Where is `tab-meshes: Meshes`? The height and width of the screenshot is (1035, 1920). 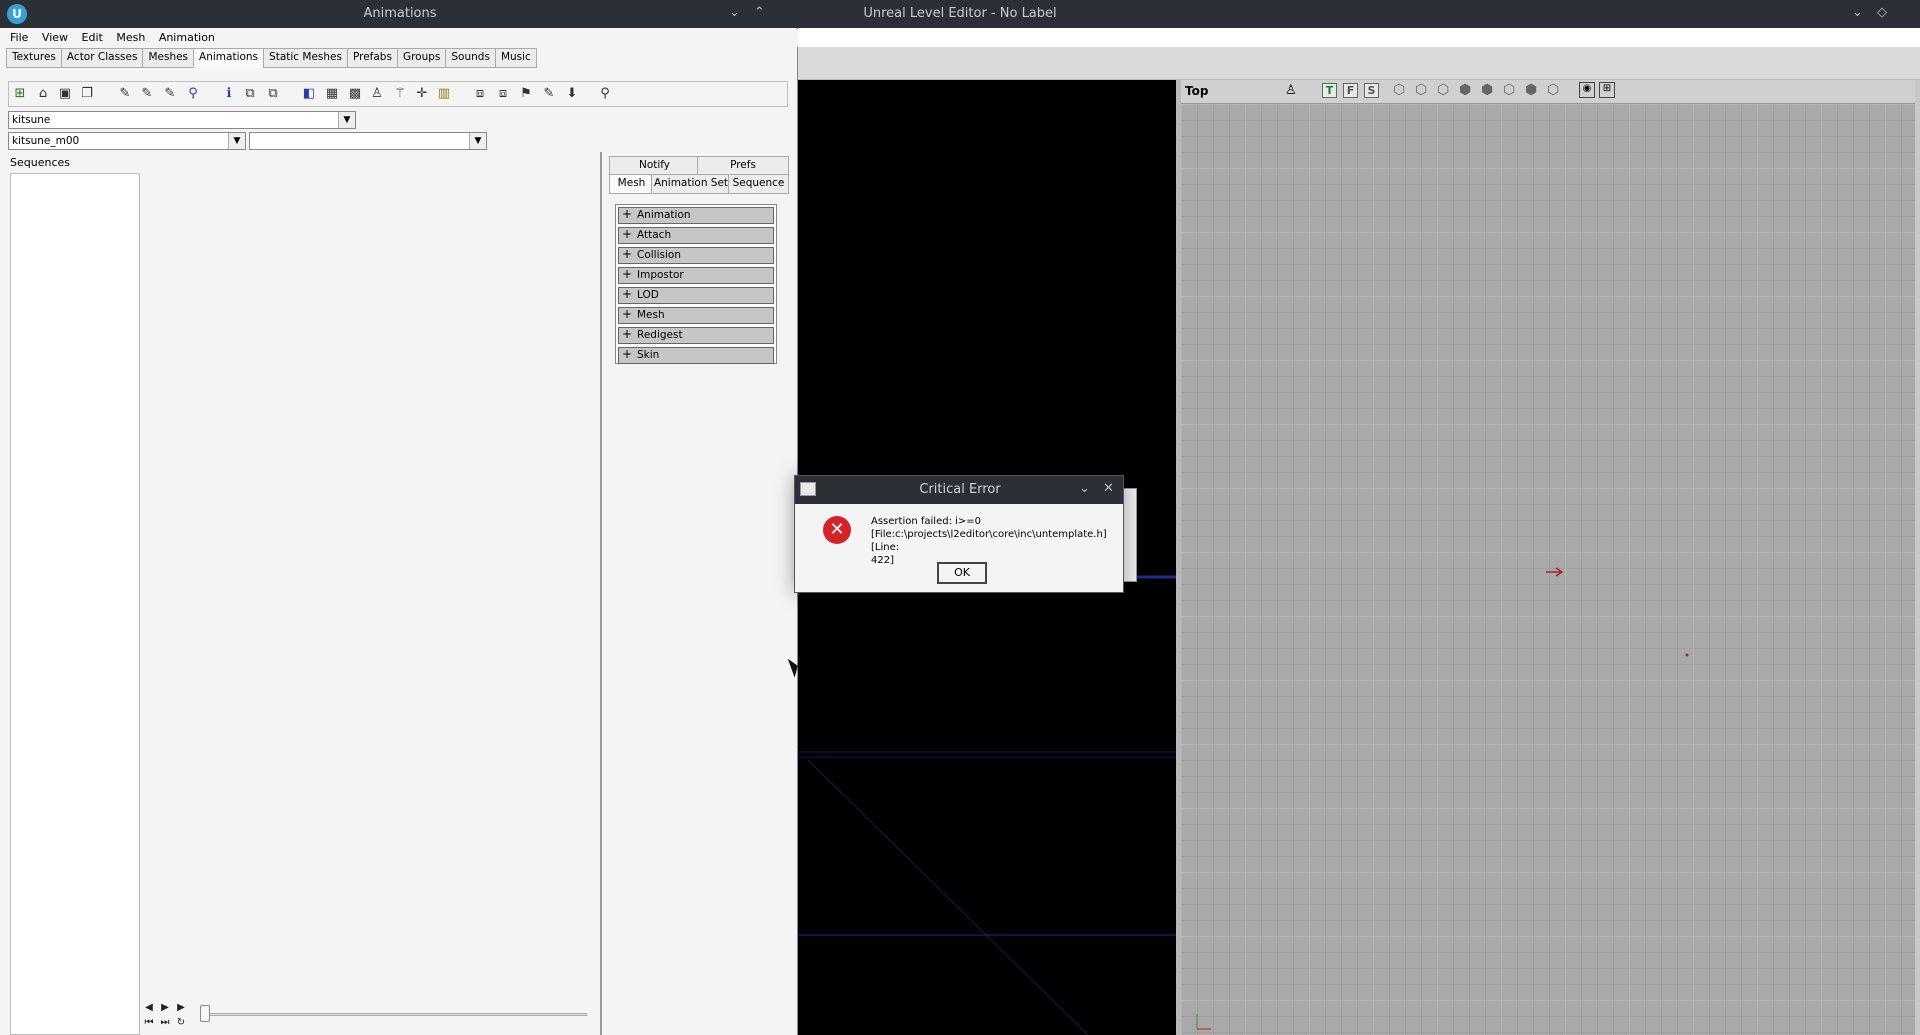 tab-meshes: Meshes is located at coordinates (168, 58).